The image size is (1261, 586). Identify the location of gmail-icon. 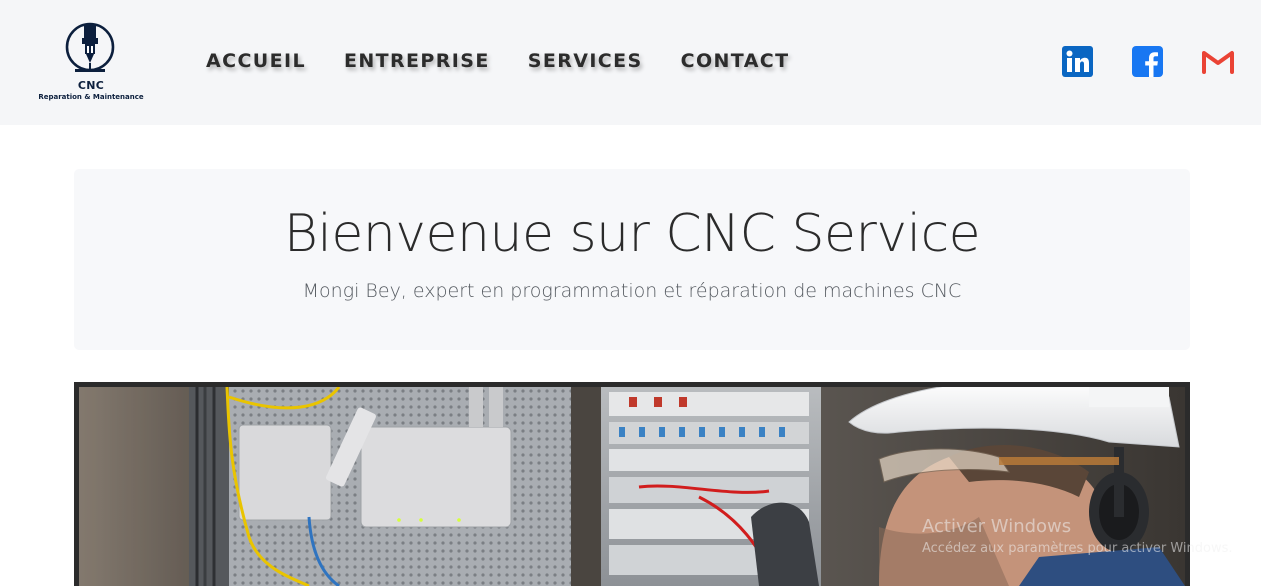
(1218, 62).